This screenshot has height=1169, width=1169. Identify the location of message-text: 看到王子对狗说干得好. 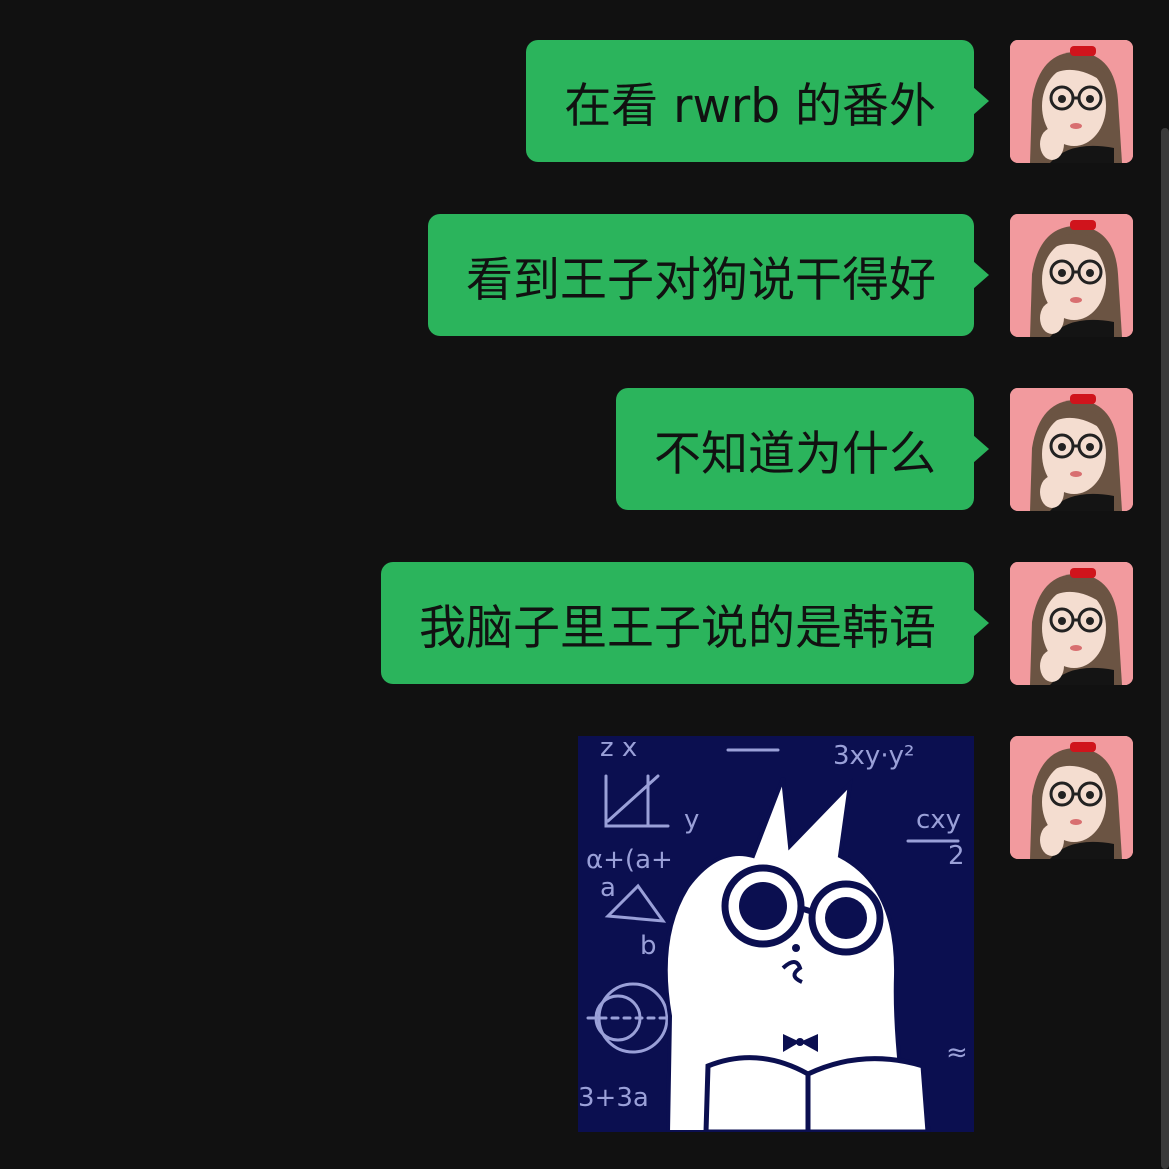
(701, 280).